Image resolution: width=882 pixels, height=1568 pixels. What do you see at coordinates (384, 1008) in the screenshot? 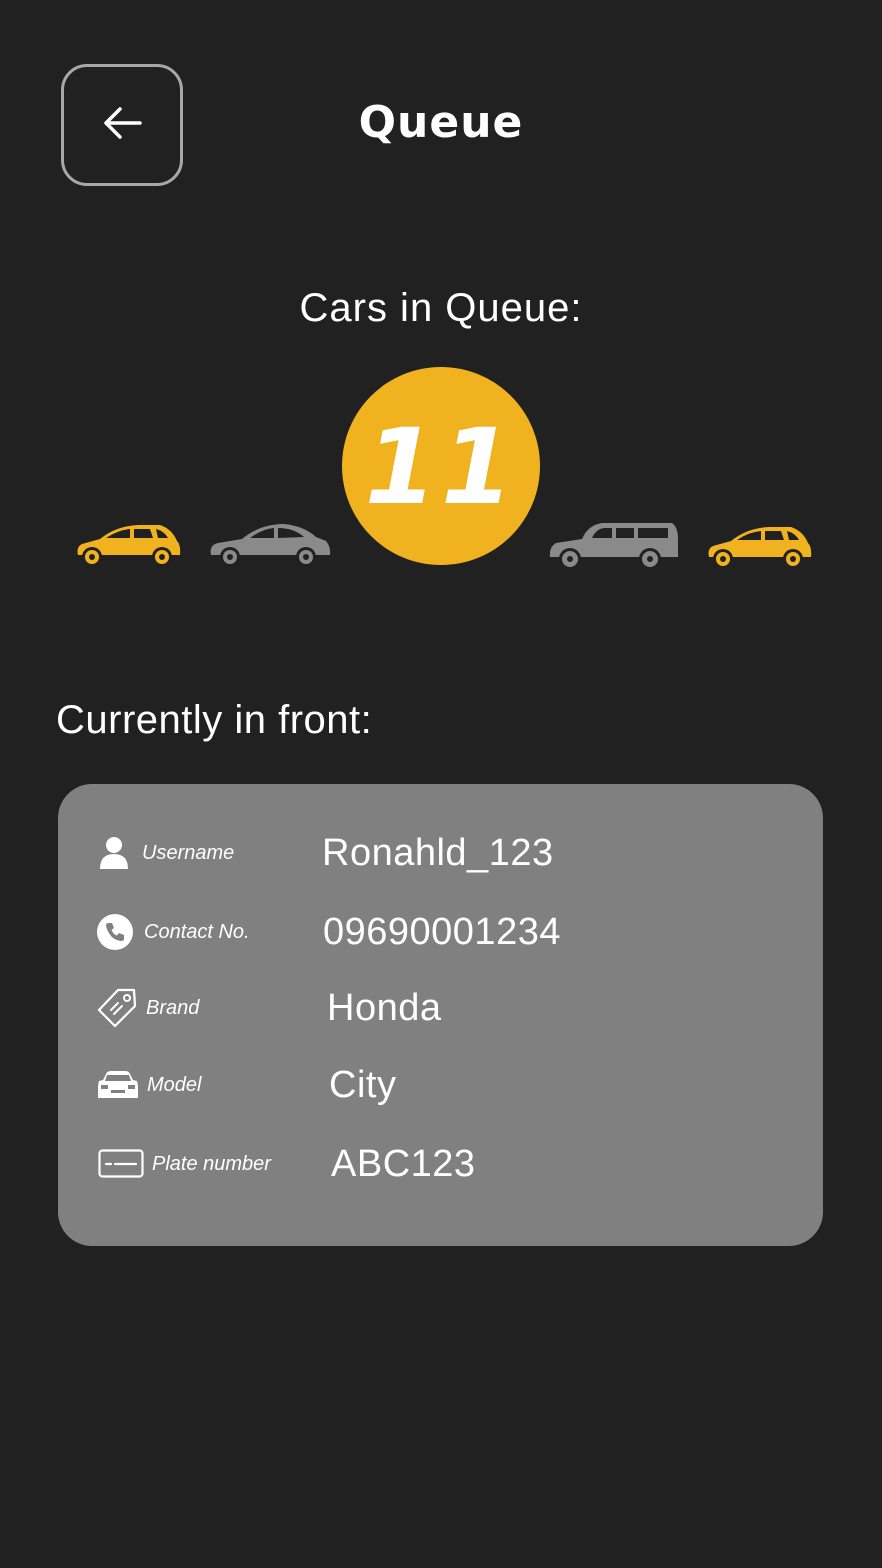
I see `brand-value: Honda` at bounding box center [384, 1008].